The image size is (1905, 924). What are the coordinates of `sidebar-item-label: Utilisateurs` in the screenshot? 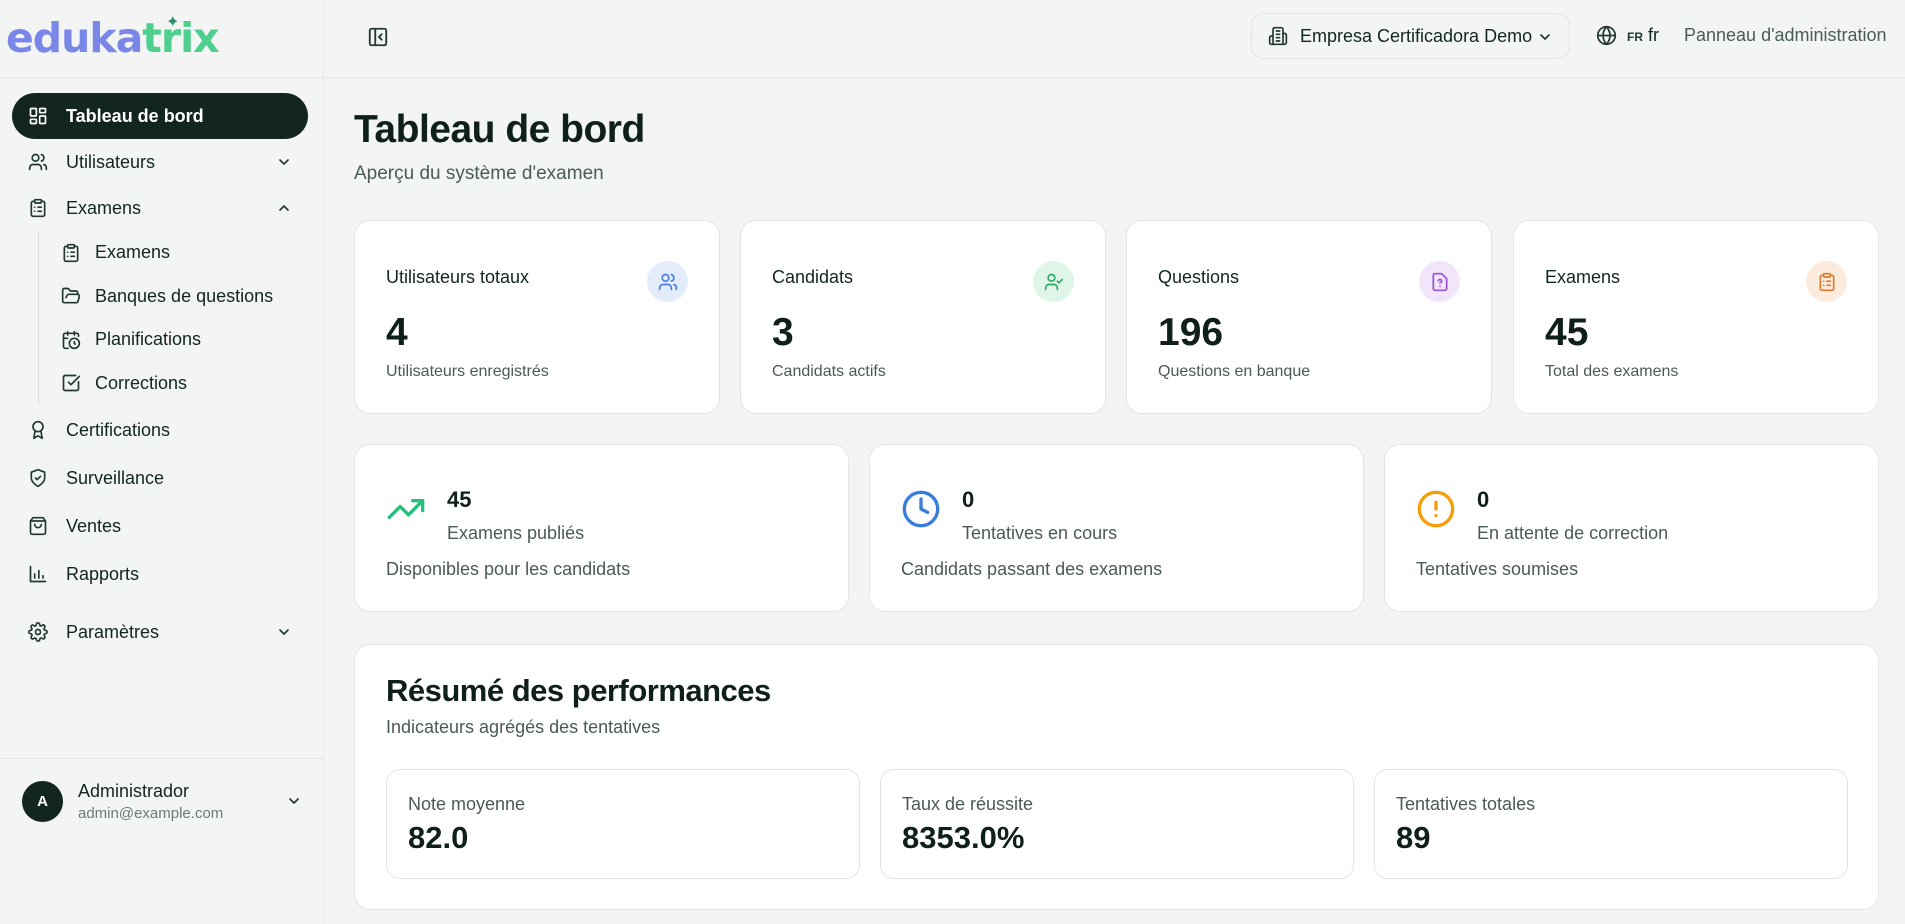 It's located at (111, 161).